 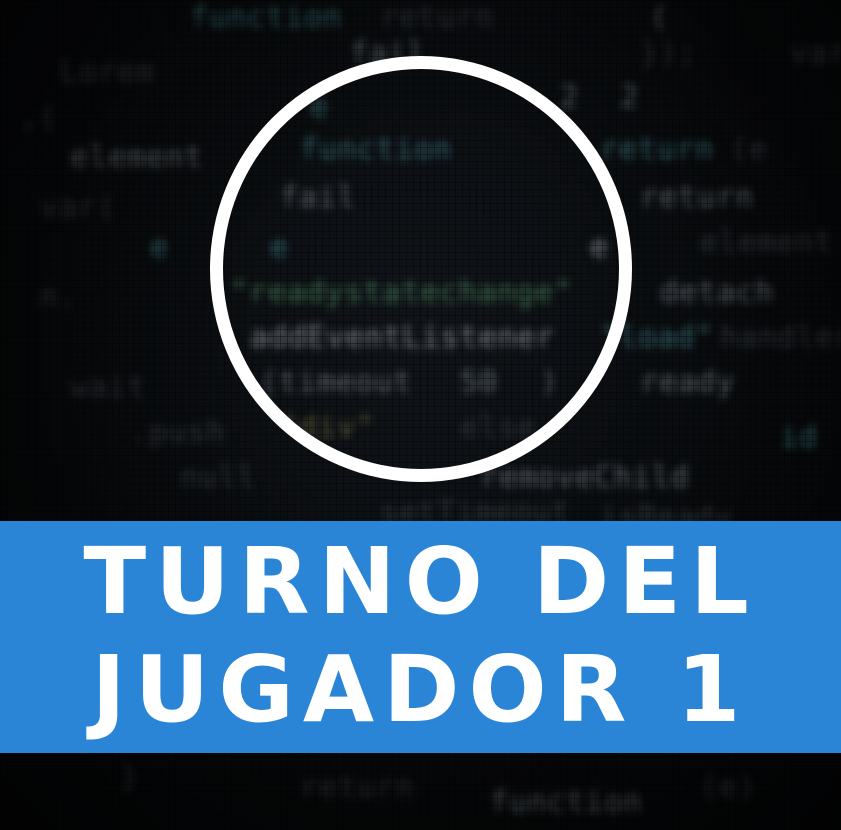 What do you see at coordinates (420, 581) in the screenshot?
I see `turn-banner-title-line1: TURNO DEL` at bounding box center [420, 581].